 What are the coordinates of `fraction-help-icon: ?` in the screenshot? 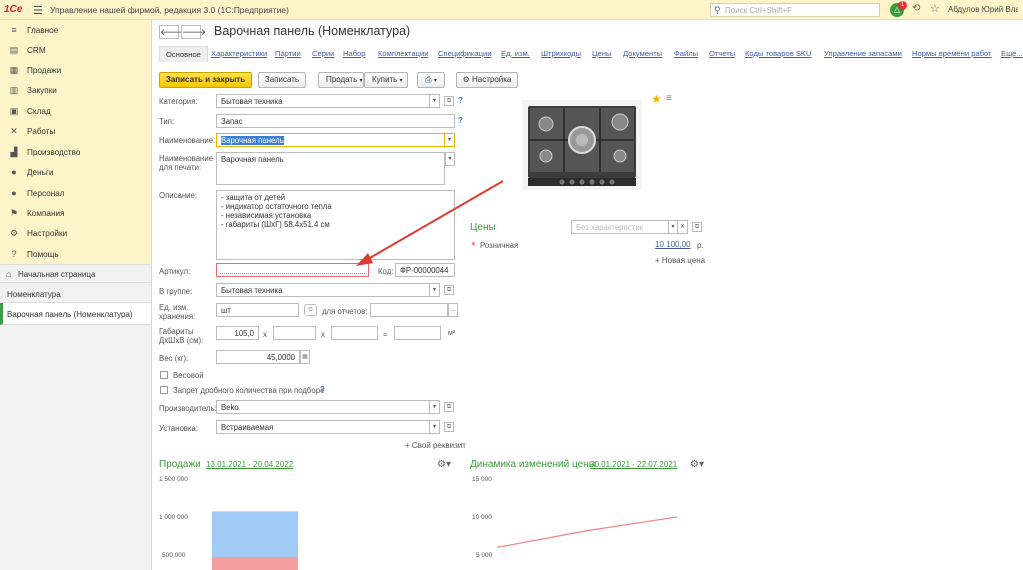 It's located at (322, 389).